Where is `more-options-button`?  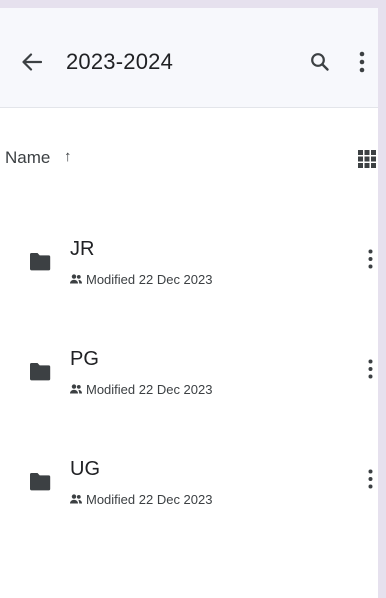 more-options-button is located at coordinates (362, 62).